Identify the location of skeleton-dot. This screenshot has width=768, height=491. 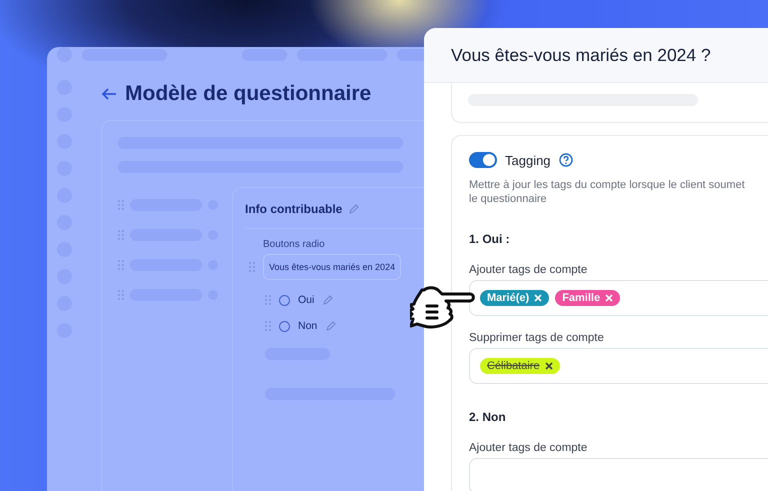
(64, 54).